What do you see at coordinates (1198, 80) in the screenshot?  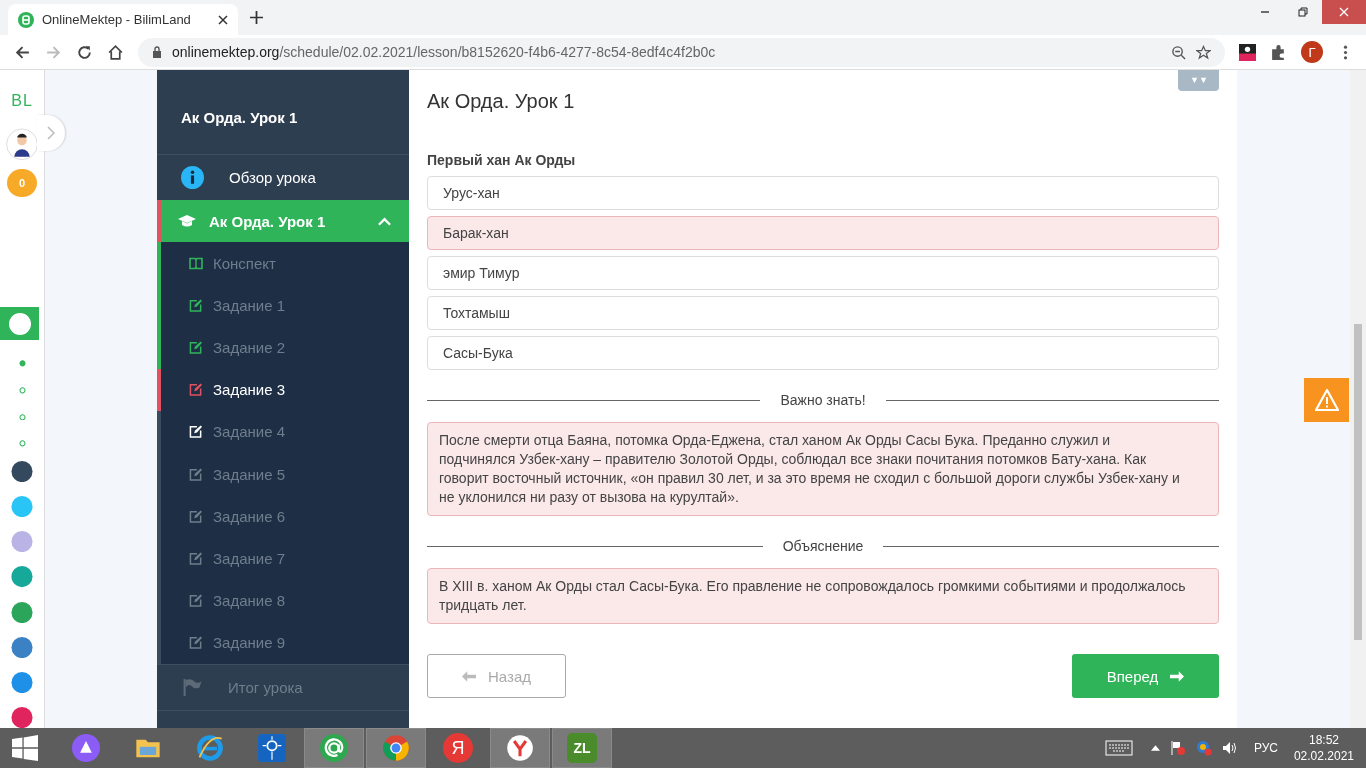 I see `expand-icon` at bounding box center [1198, 80].